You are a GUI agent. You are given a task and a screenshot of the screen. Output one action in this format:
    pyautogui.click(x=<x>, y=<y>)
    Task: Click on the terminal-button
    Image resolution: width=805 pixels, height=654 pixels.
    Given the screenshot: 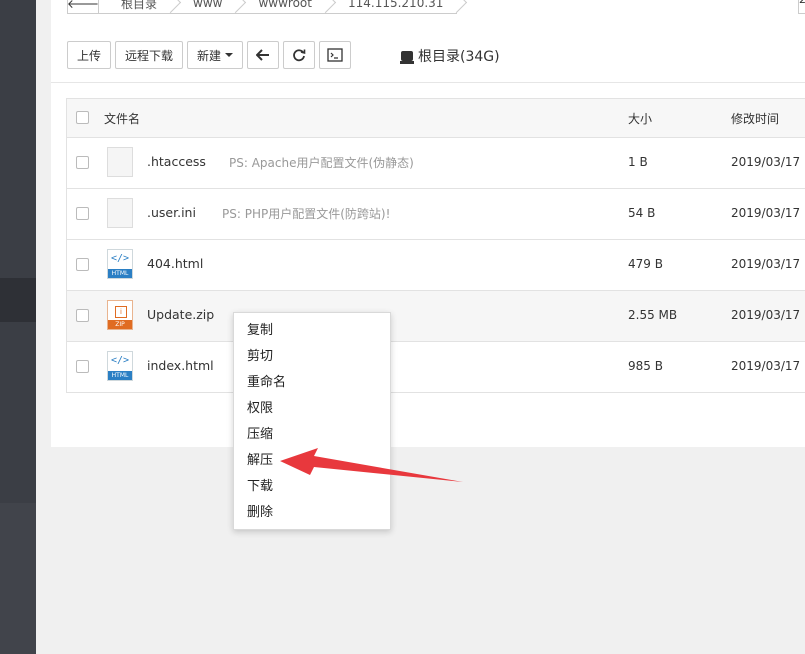 What is the action you would take?
    pyautogui.click(x=335, y=55)
    